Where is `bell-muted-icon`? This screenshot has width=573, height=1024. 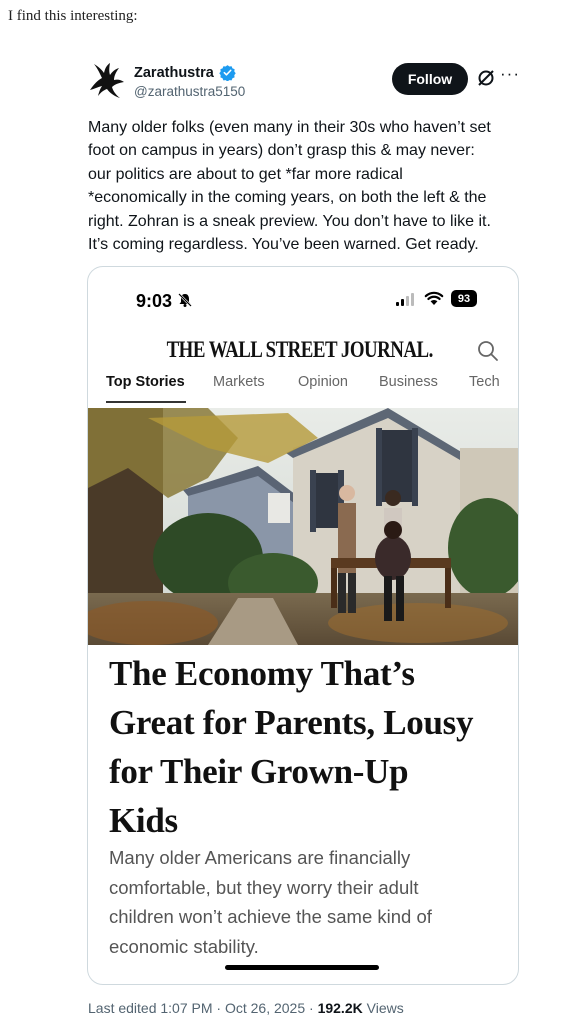 bell-muted-icon is located at coordinates (185, 300).